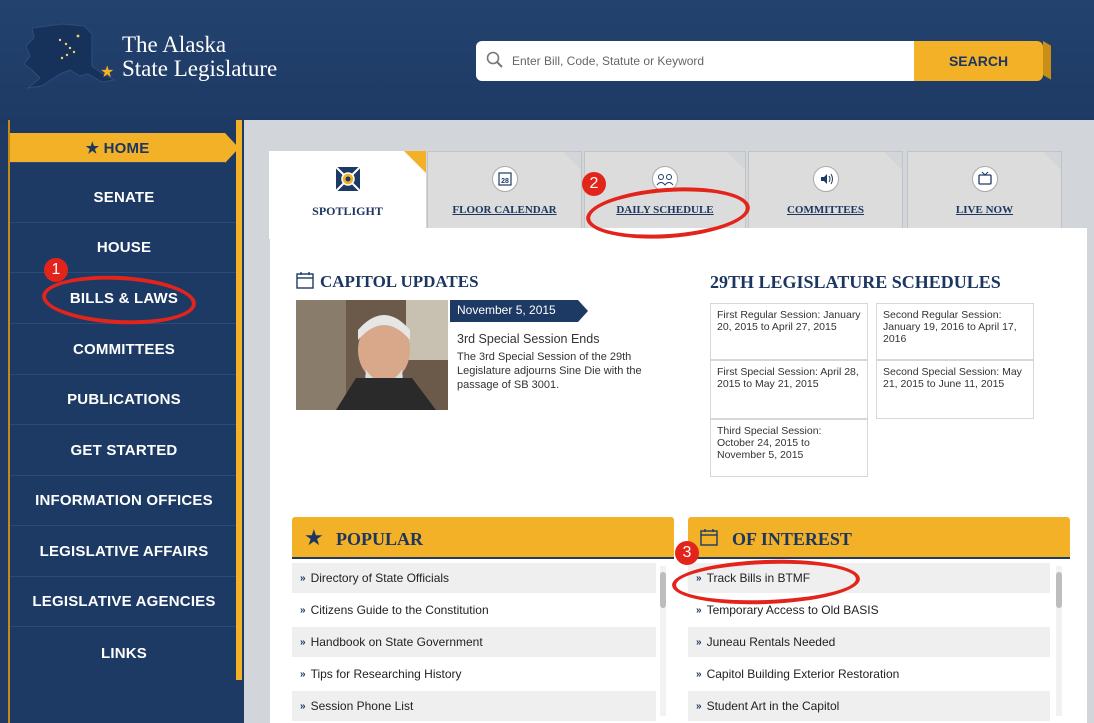 The image size is (1094, 723). Describe the element at coordinates (474, 578) in the screenshot. I see `list-item: » Directory of State Officials` at that location.